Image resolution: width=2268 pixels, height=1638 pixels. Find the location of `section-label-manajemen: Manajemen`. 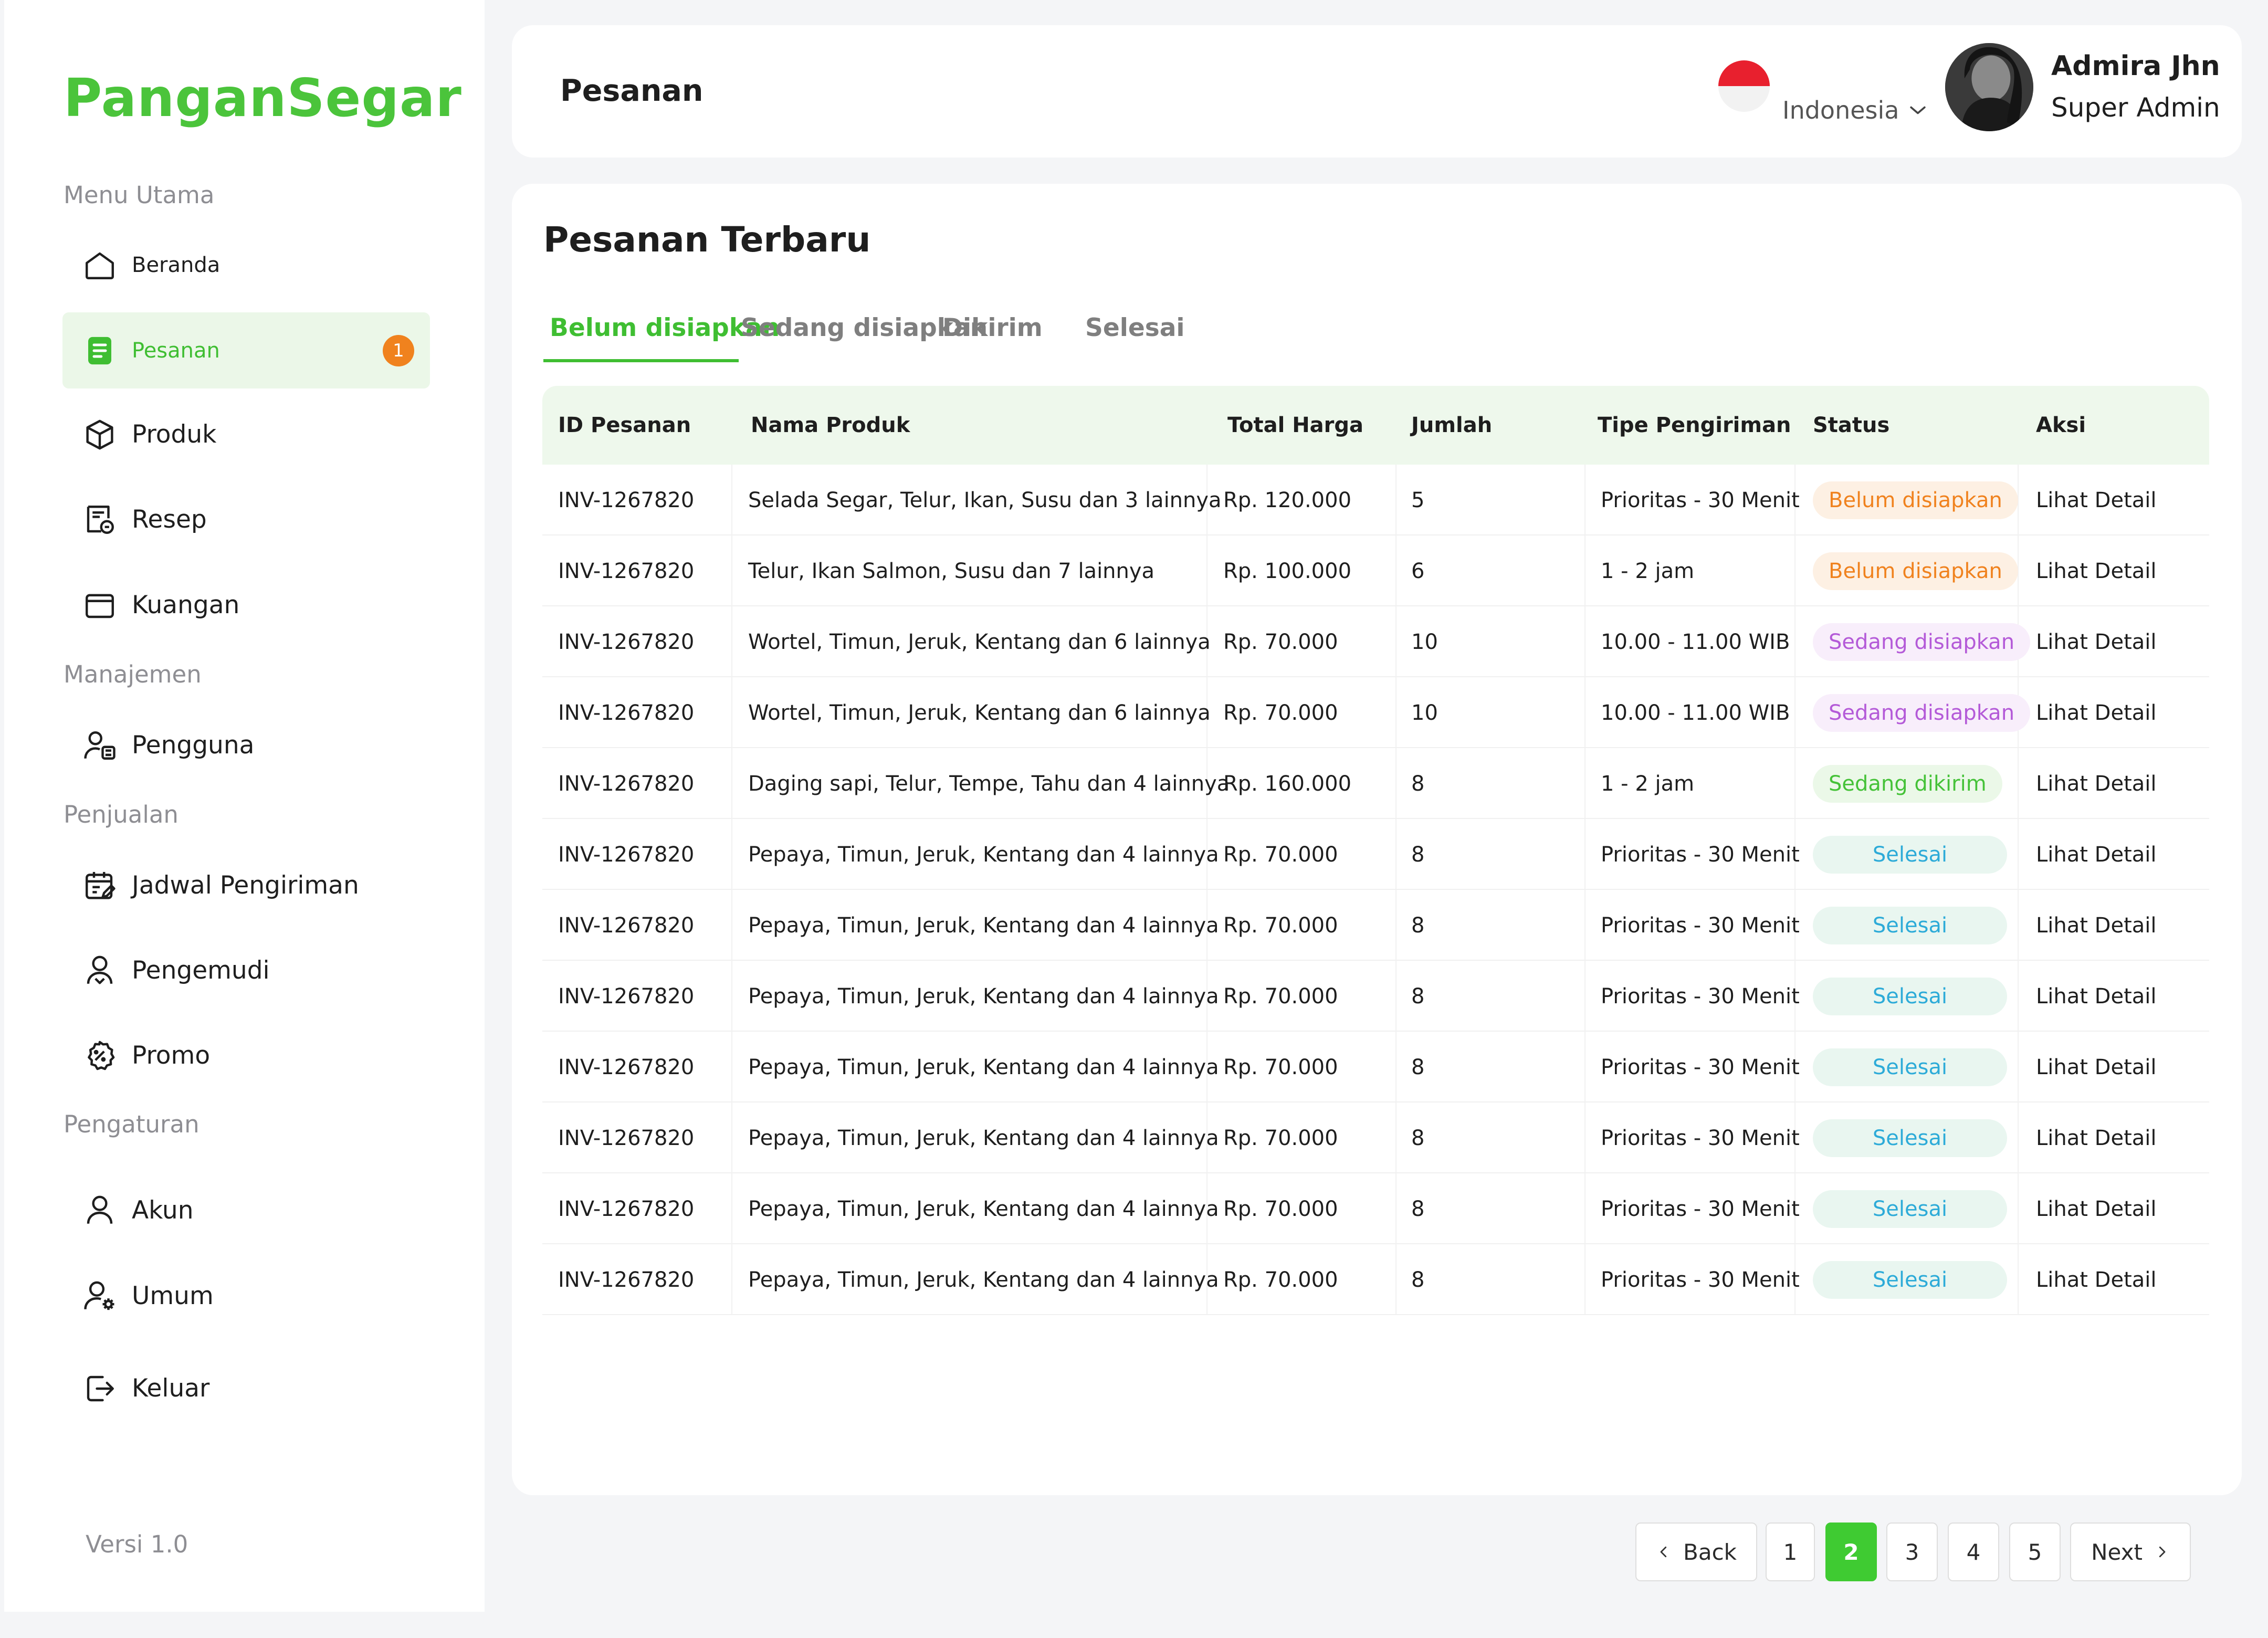

section-label-manajemen: Manajemen is located at coordinates (133, 674).